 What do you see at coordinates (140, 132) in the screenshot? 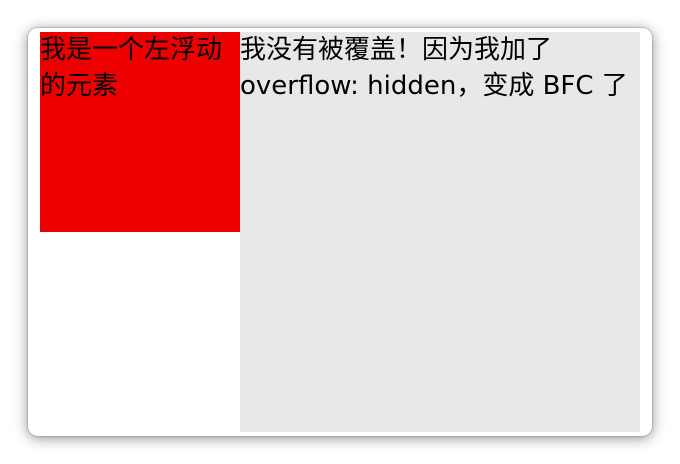
I see `left-float-box: 我是一个左浮动的元素` at bounding box center [140, 132].